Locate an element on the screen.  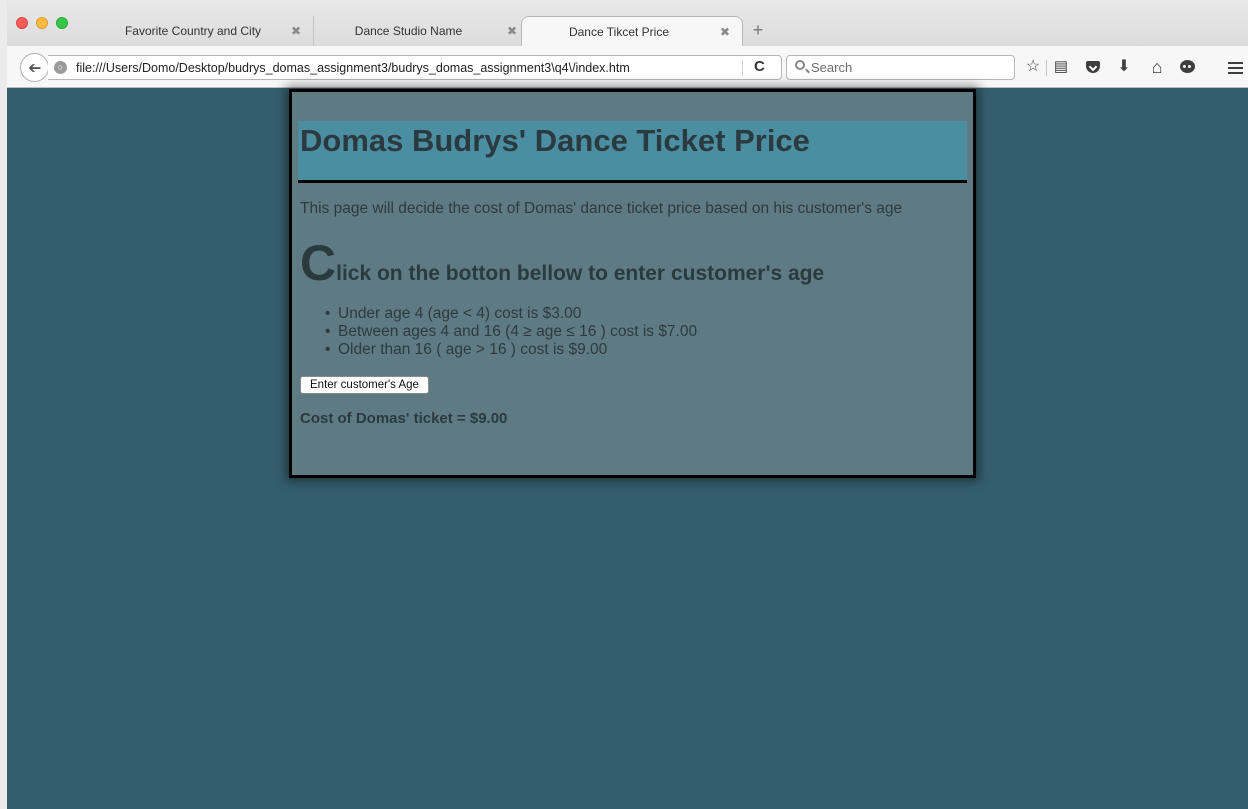
back-arrow-glyph: ➔ is located at coordinates (34, 67).